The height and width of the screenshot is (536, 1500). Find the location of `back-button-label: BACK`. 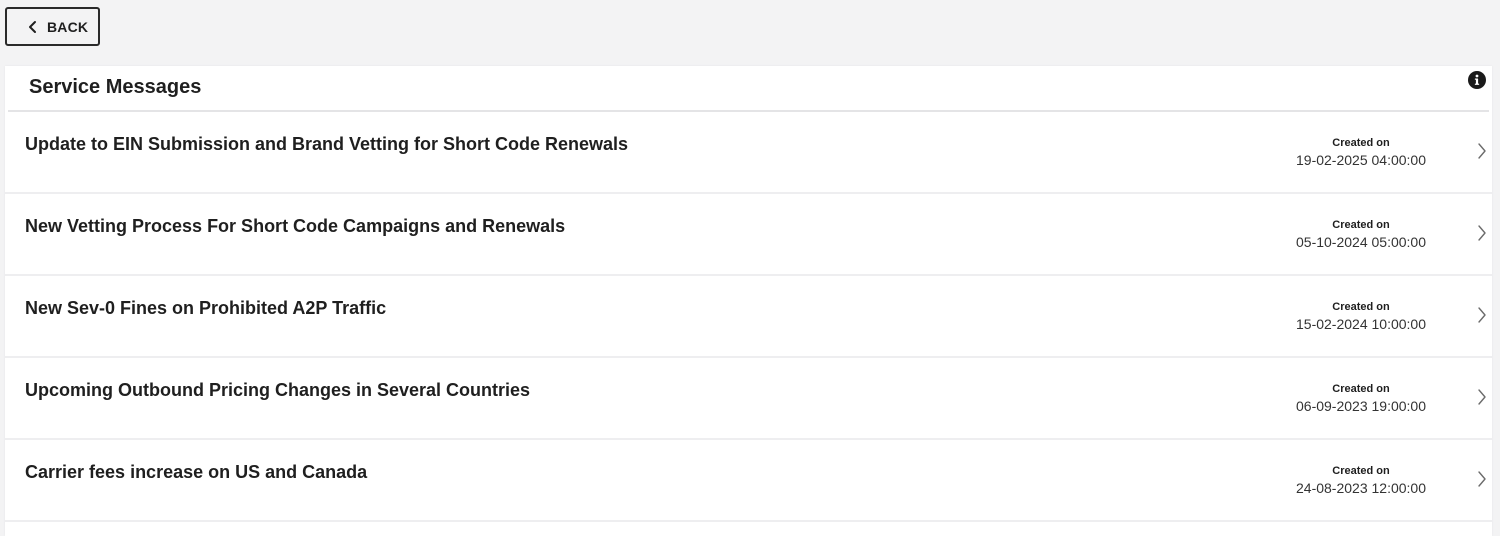

back-button-label: BACK is located at coordinates (68, 26).